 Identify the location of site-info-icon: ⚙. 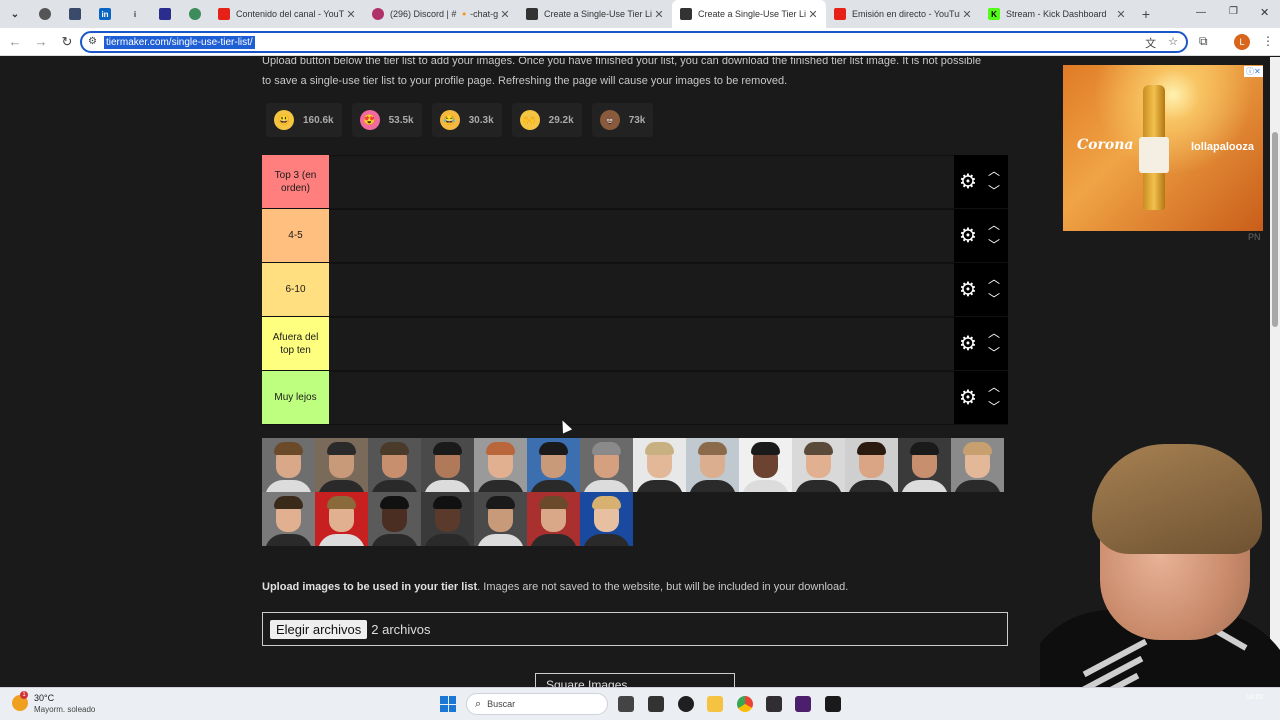
(92, 41).